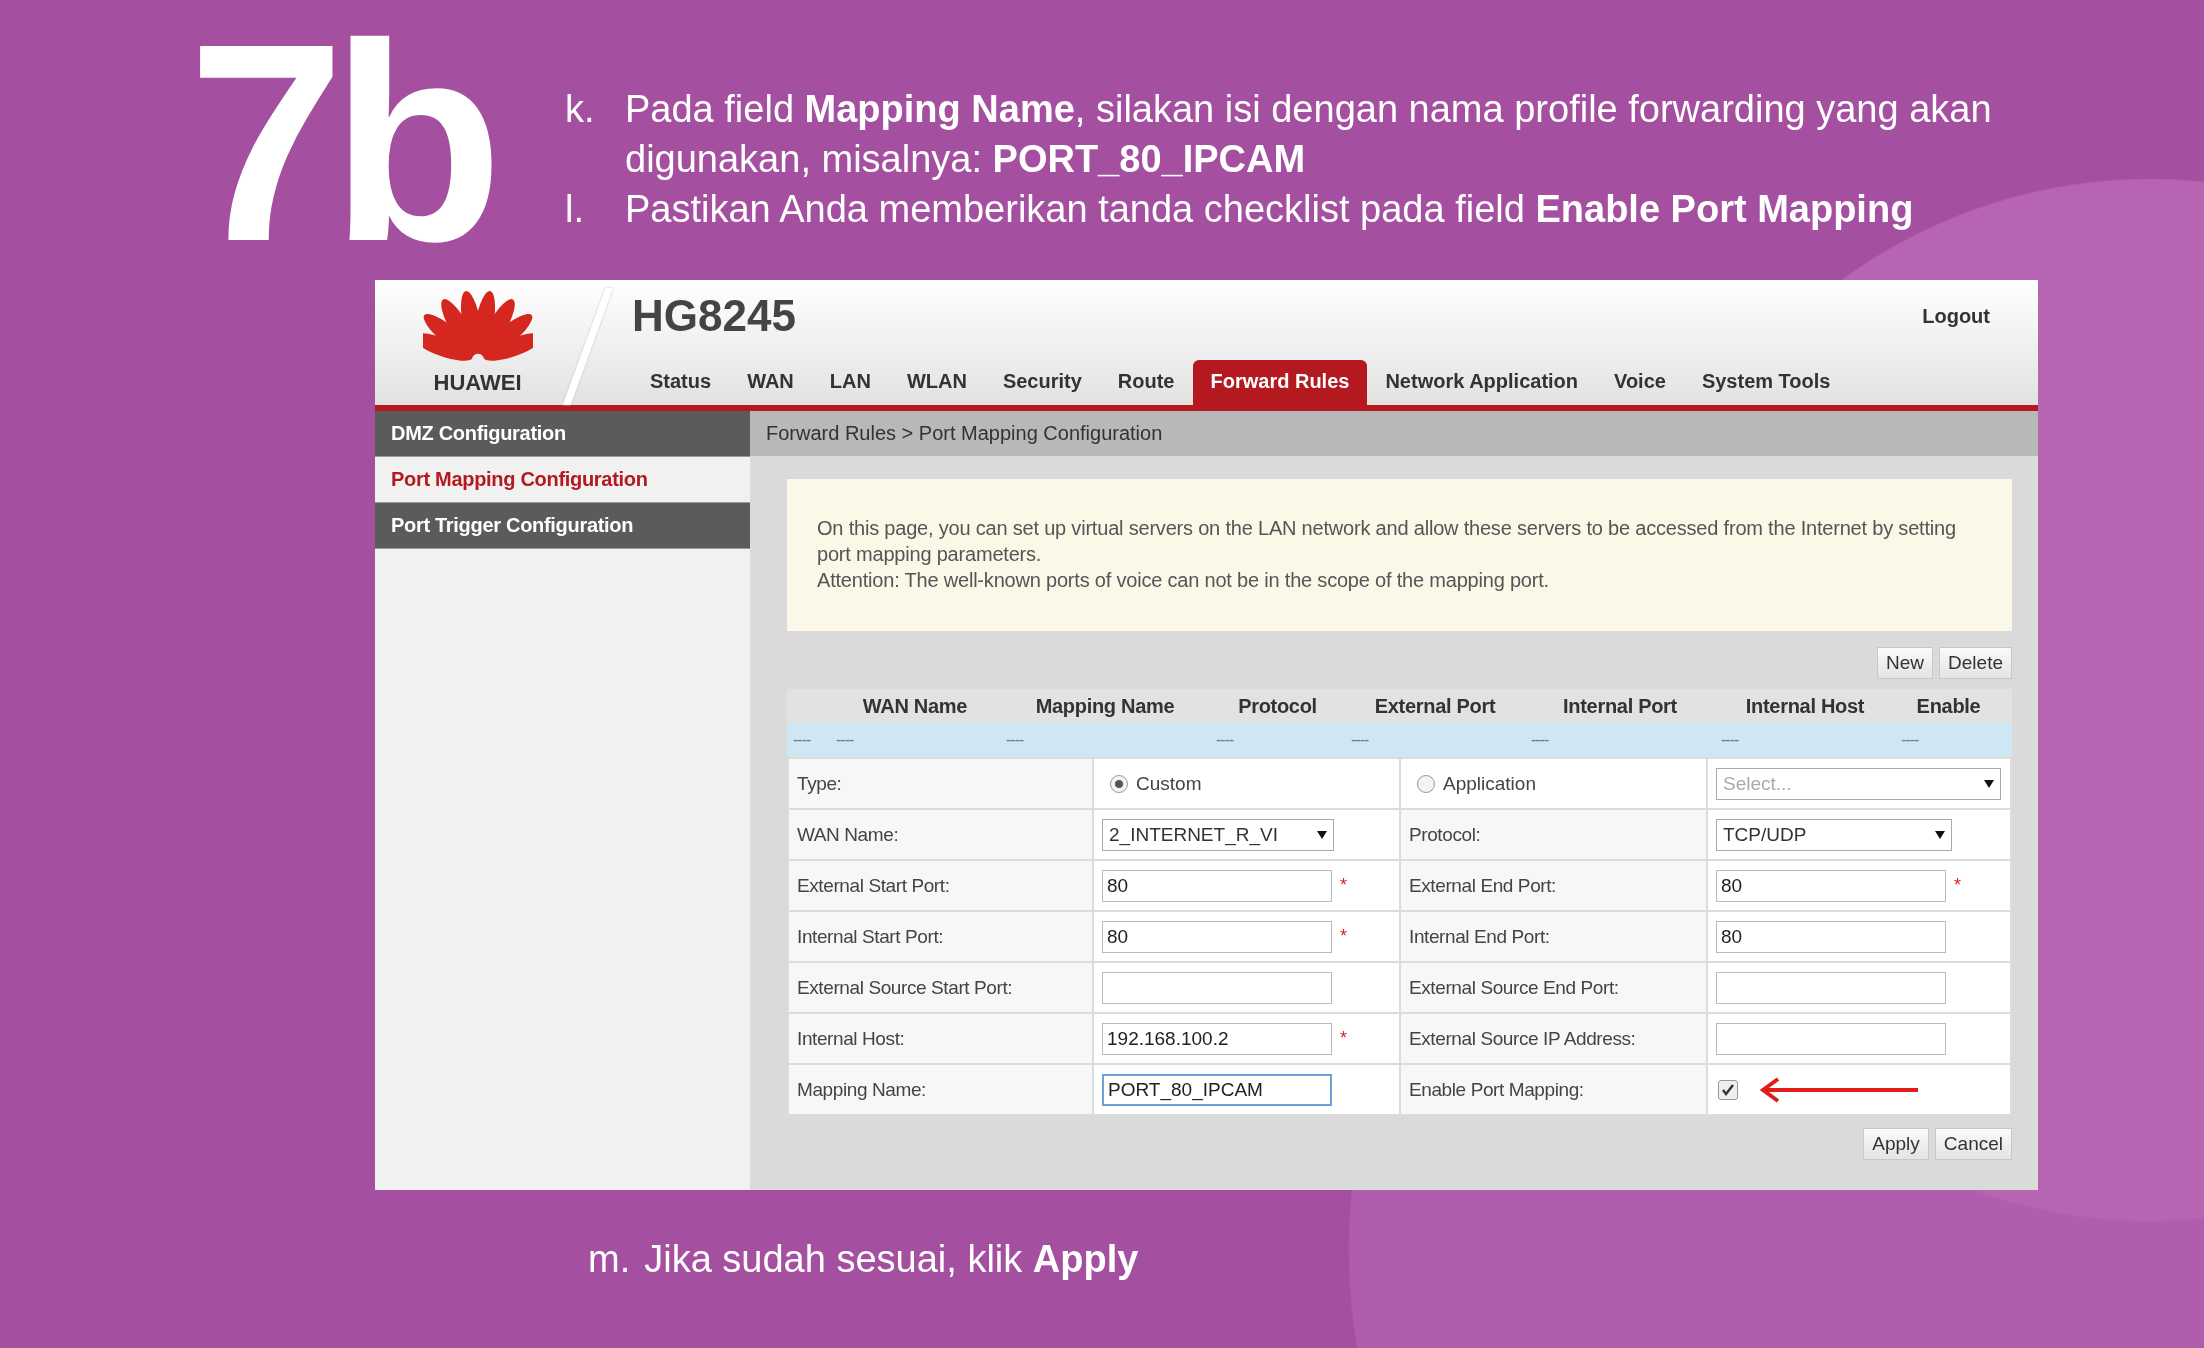 The width and height of the screenshot is (2204, 1348). Describe the element at coordinates (1146, 382) in the screenshot. I see `nav-tab: Route` at that location.